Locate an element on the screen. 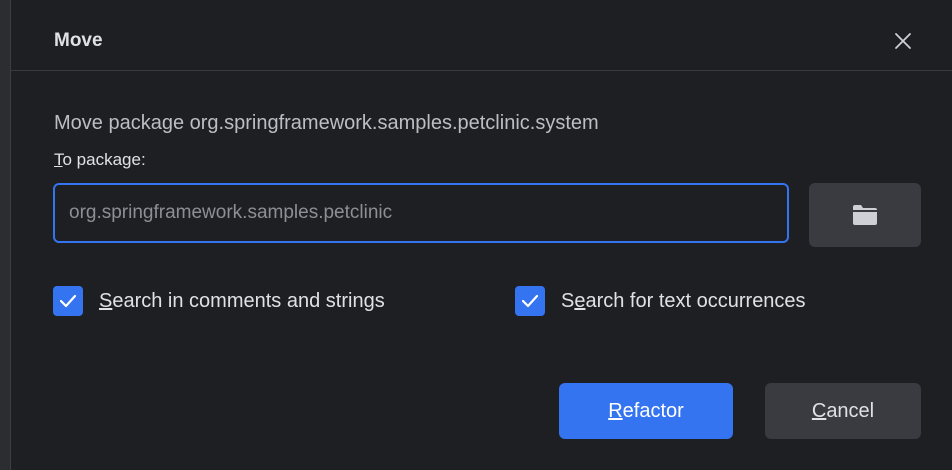 The image size is (952, 470). dialog-title: Move is located at coordinates (78, 40).